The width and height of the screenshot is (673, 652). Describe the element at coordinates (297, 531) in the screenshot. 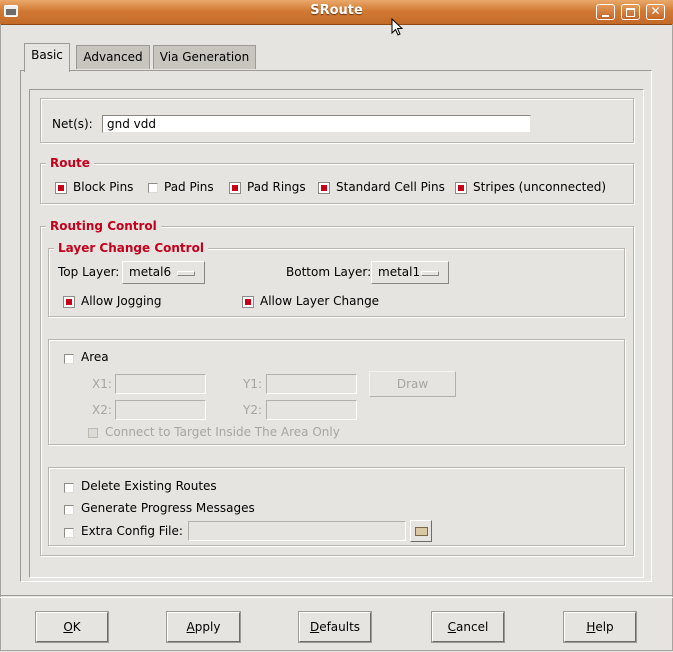

I see `extra-config-input` at that location.